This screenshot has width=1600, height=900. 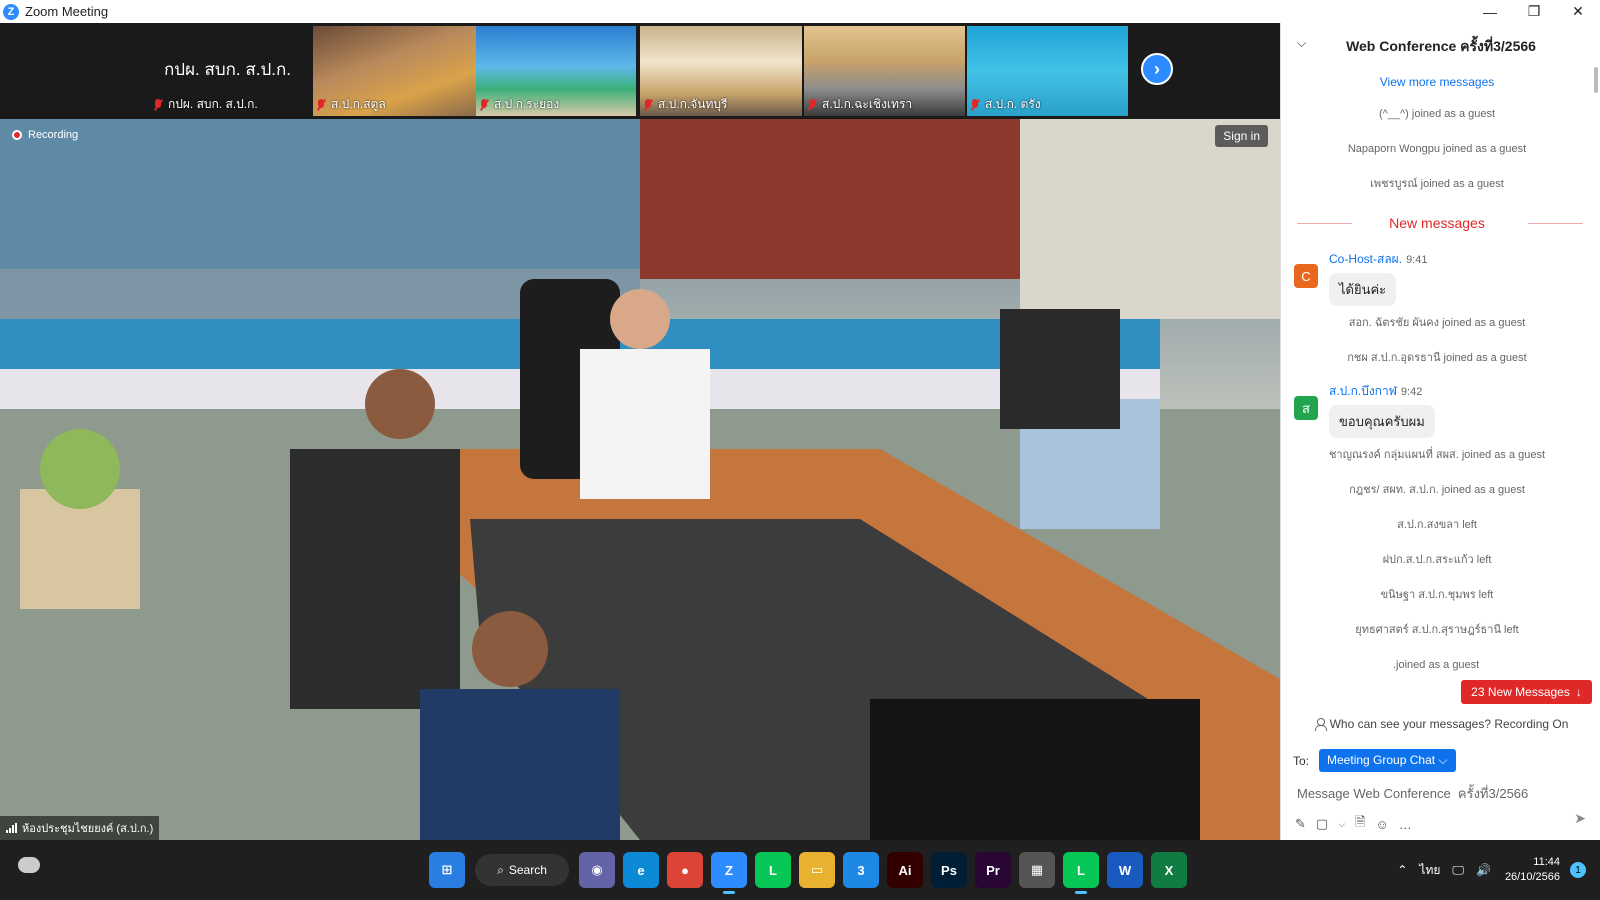 I want to click on loudspeaker, so click(x=1060, y=369).